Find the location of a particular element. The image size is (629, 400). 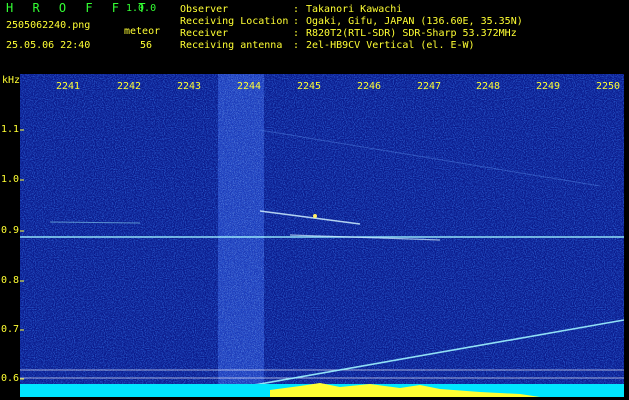

x-tick-label: 2248 is located at coordinates (488, 86).